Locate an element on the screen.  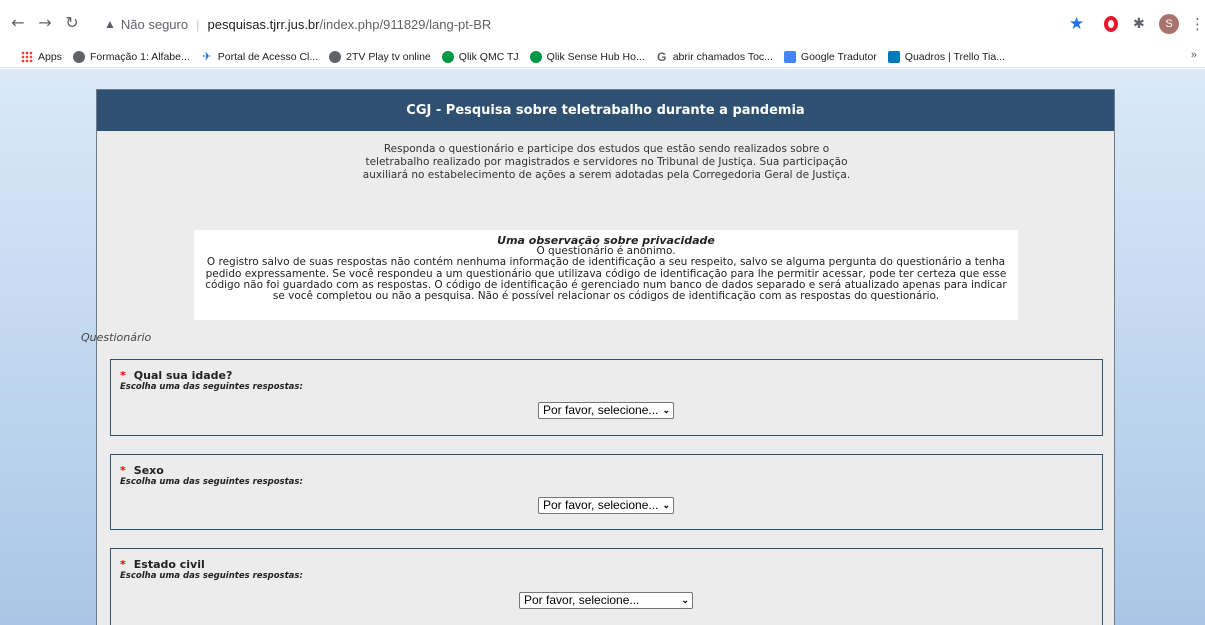
question-title: * Qual sua idade? is located at coordinates (176, 375).